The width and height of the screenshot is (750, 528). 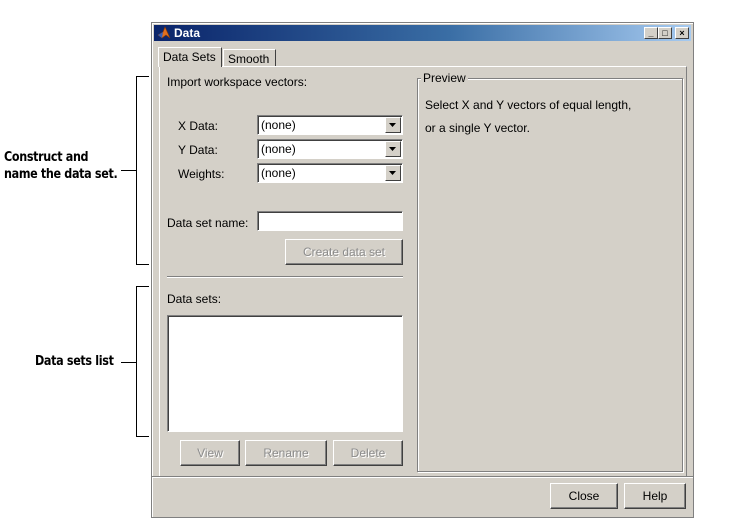 I want to click on matlab-logo-icon, so click(x=164, y=33).